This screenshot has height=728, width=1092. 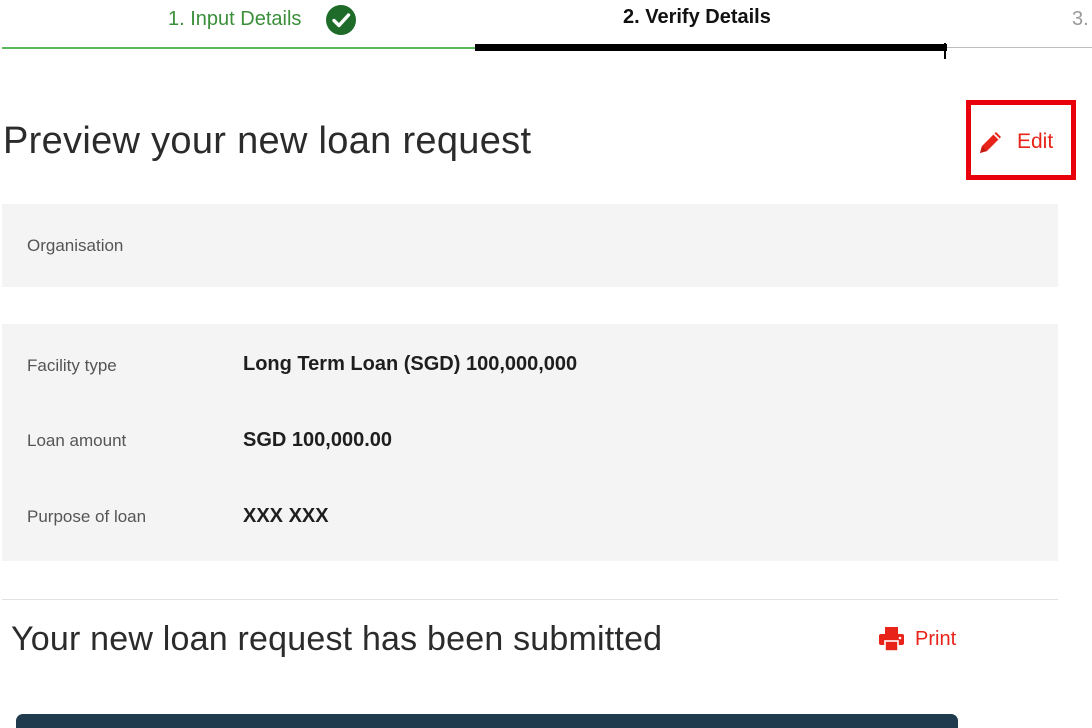 What do you see at coordinates (267, 141) in the screenshot?
I see `page-title: Preview your new loan request` at bounding box center [267, 141].